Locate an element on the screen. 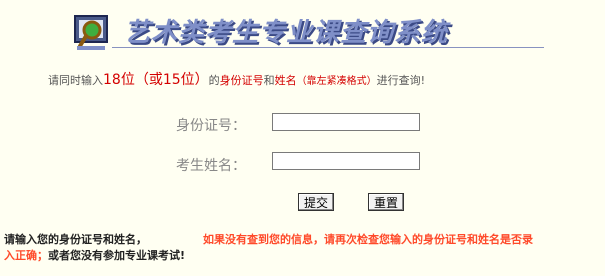  instruction-of: 的 is located at coordinates (214, 80).